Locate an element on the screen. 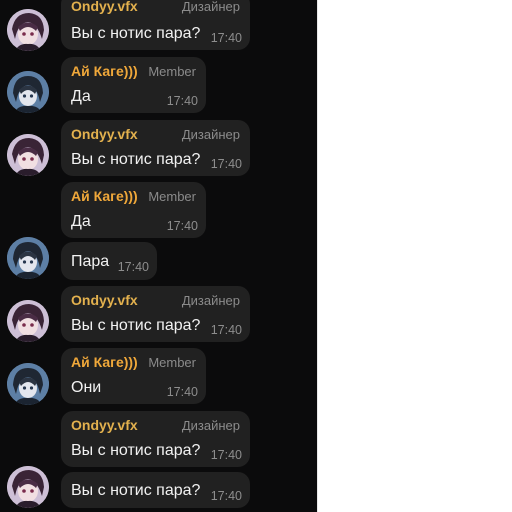  message-text: Они is located at coordinates (86, 387).